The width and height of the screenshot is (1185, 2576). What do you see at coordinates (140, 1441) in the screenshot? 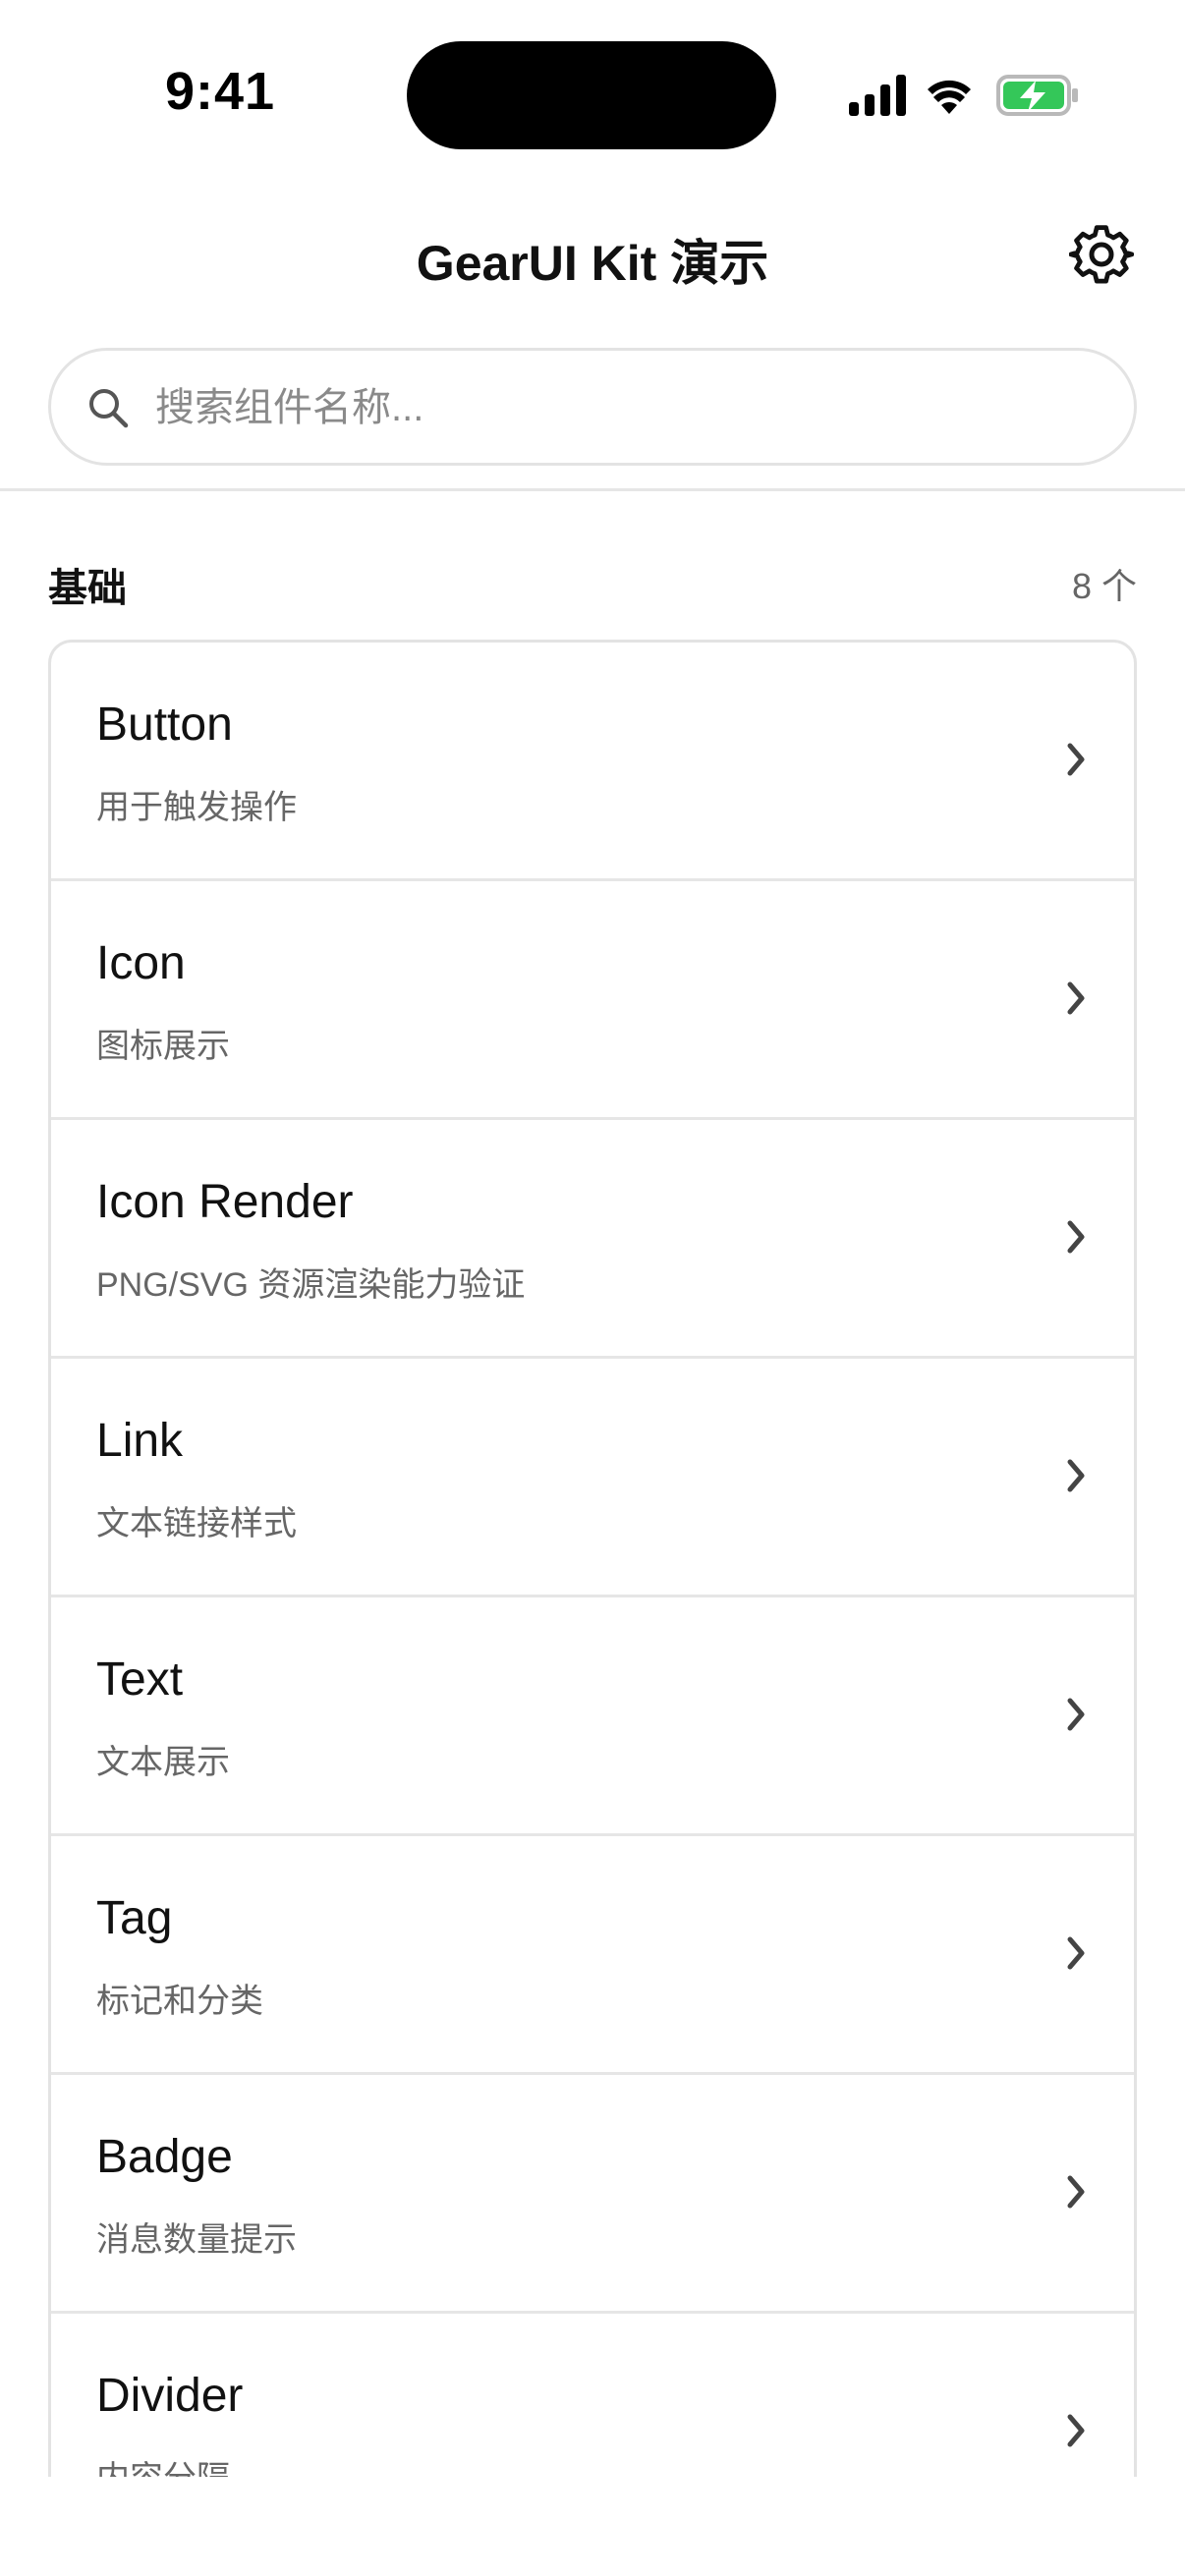
I see `list-item-title: Link` at bounding box center [140, 1441].